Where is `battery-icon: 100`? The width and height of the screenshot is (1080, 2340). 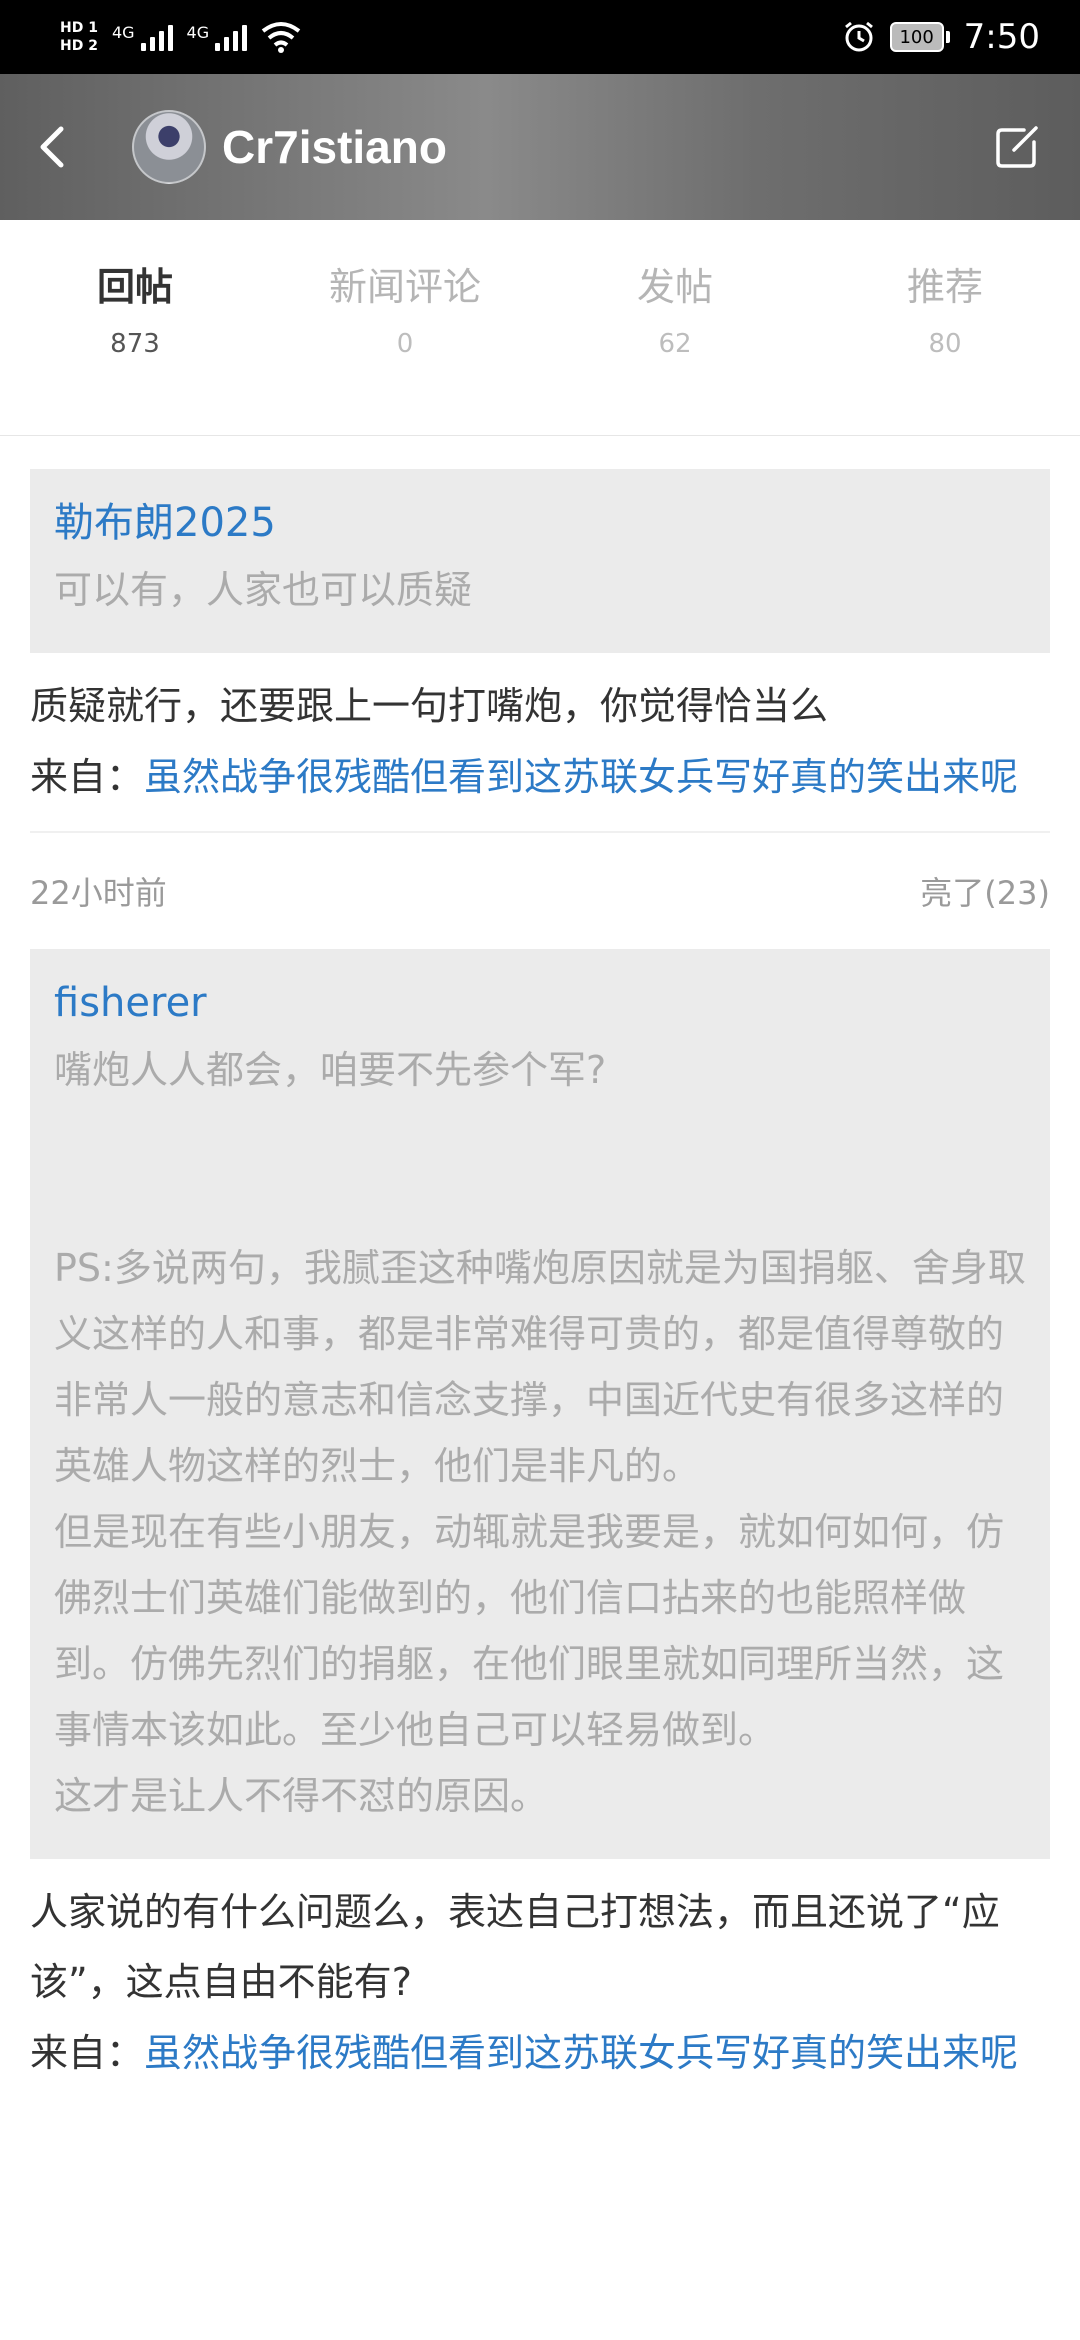
battery-icon: 100 is located at coordinates (919, 37).